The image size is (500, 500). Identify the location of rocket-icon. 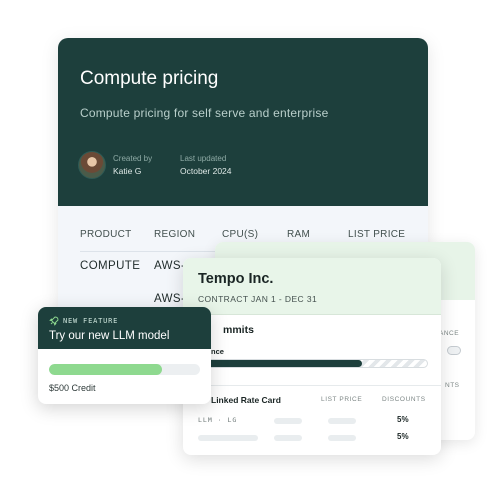
(54, 321).